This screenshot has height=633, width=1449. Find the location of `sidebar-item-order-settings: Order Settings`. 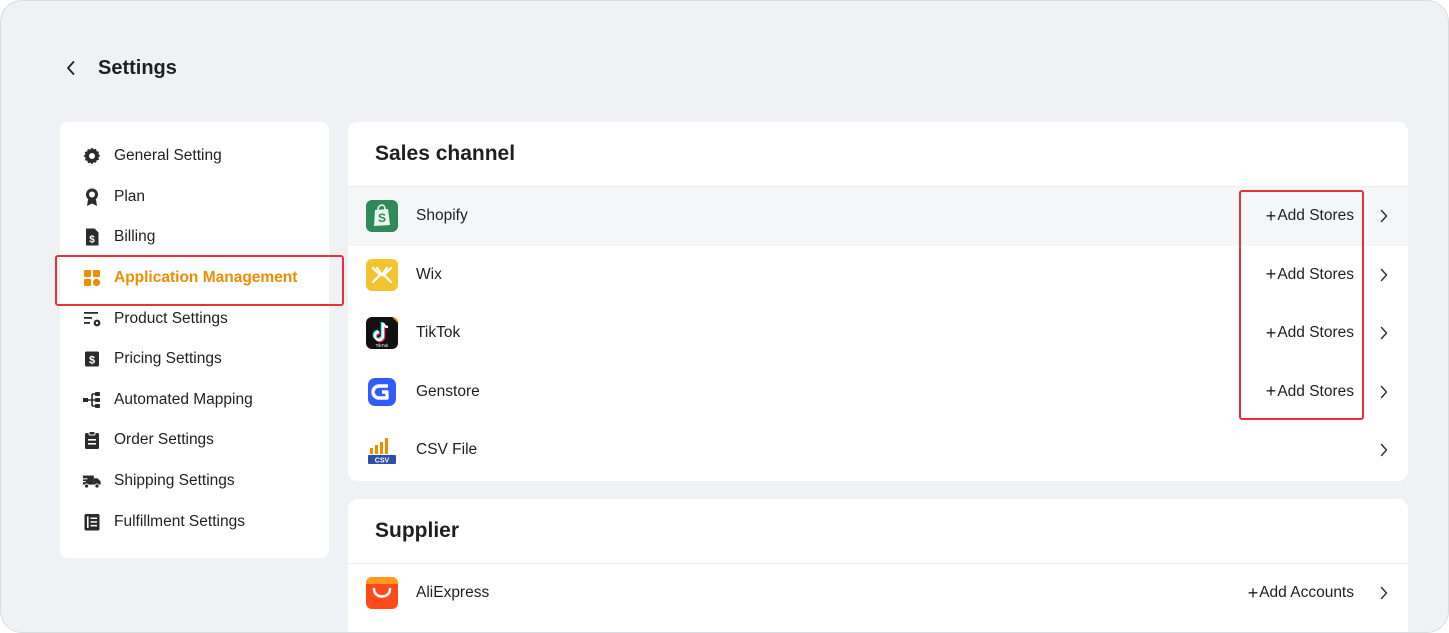

sidebar-item-order-settings: Order Settings is located at coordinates (194, 440).